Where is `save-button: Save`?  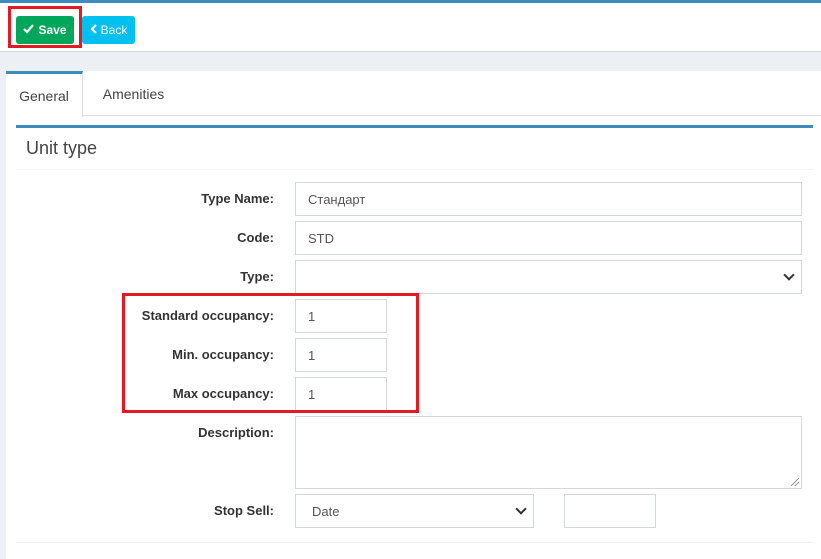
save-button: Save is located at coordinates (45, 30).